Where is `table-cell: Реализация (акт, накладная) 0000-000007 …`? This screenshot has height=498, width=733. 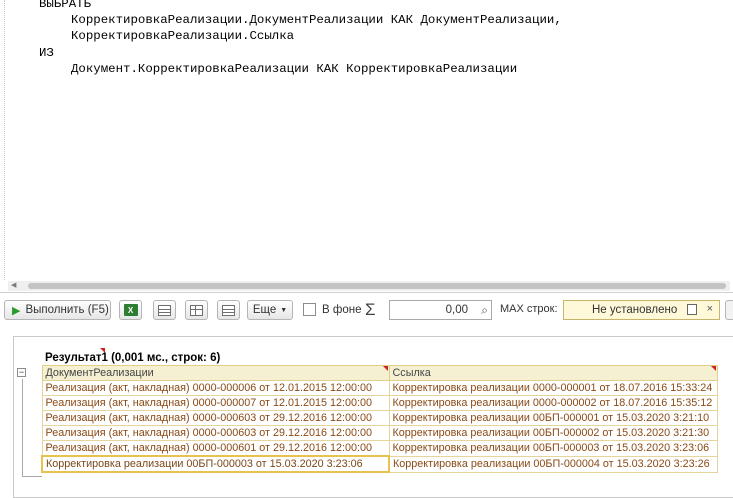 table-cell: Реализация (акт, накладная) 0000-000007 … is located at coordinates (215, 403).